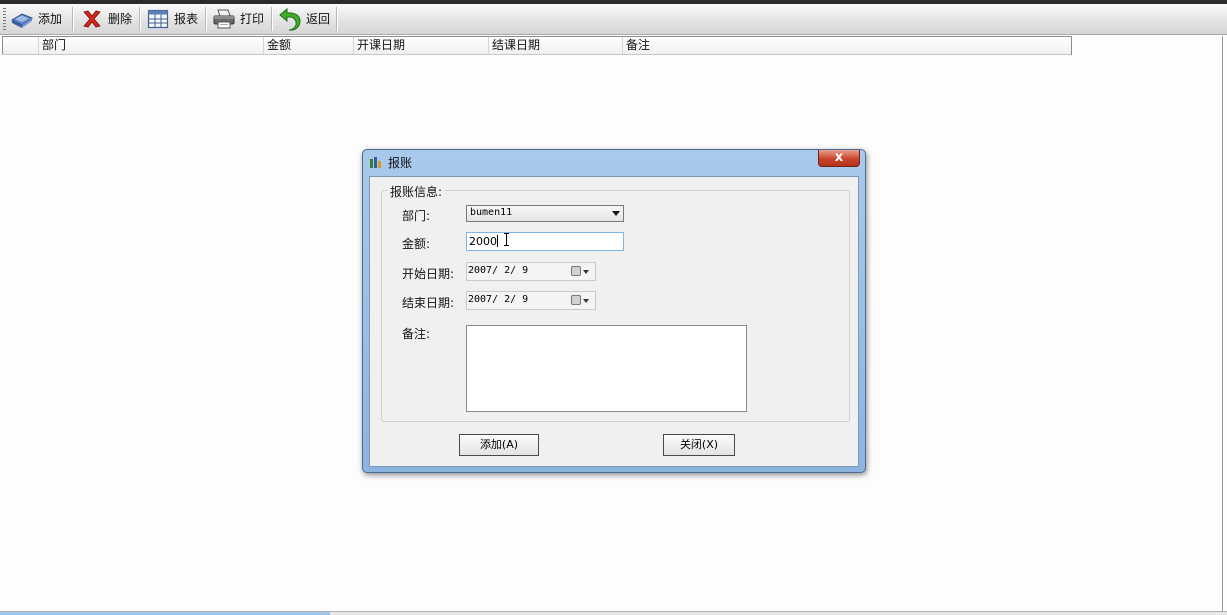  Describe the element at coordinates (224, 19) in the screenshot. I see `print-icon` at that location.